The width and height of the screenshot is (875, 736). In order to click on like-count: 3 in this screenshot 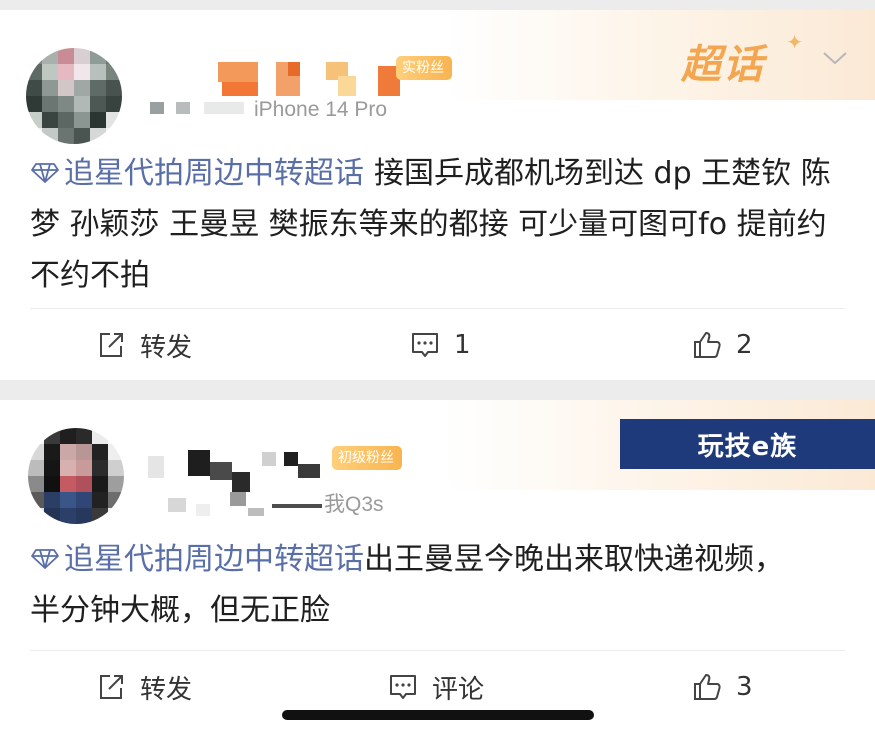, I will do `click(744, 687)`.